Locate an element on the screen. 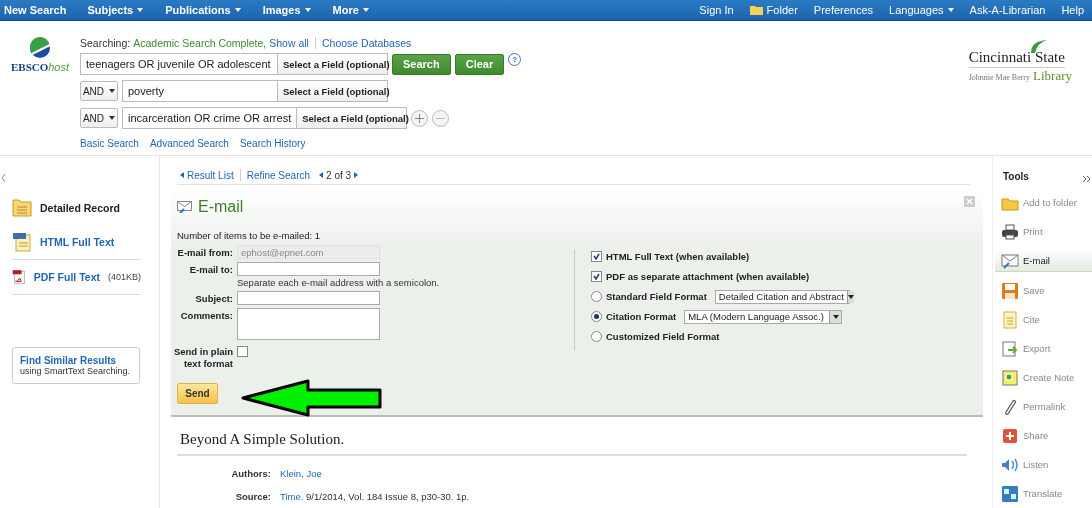  tool-link: Translate is located at coordinates (1043, 493).